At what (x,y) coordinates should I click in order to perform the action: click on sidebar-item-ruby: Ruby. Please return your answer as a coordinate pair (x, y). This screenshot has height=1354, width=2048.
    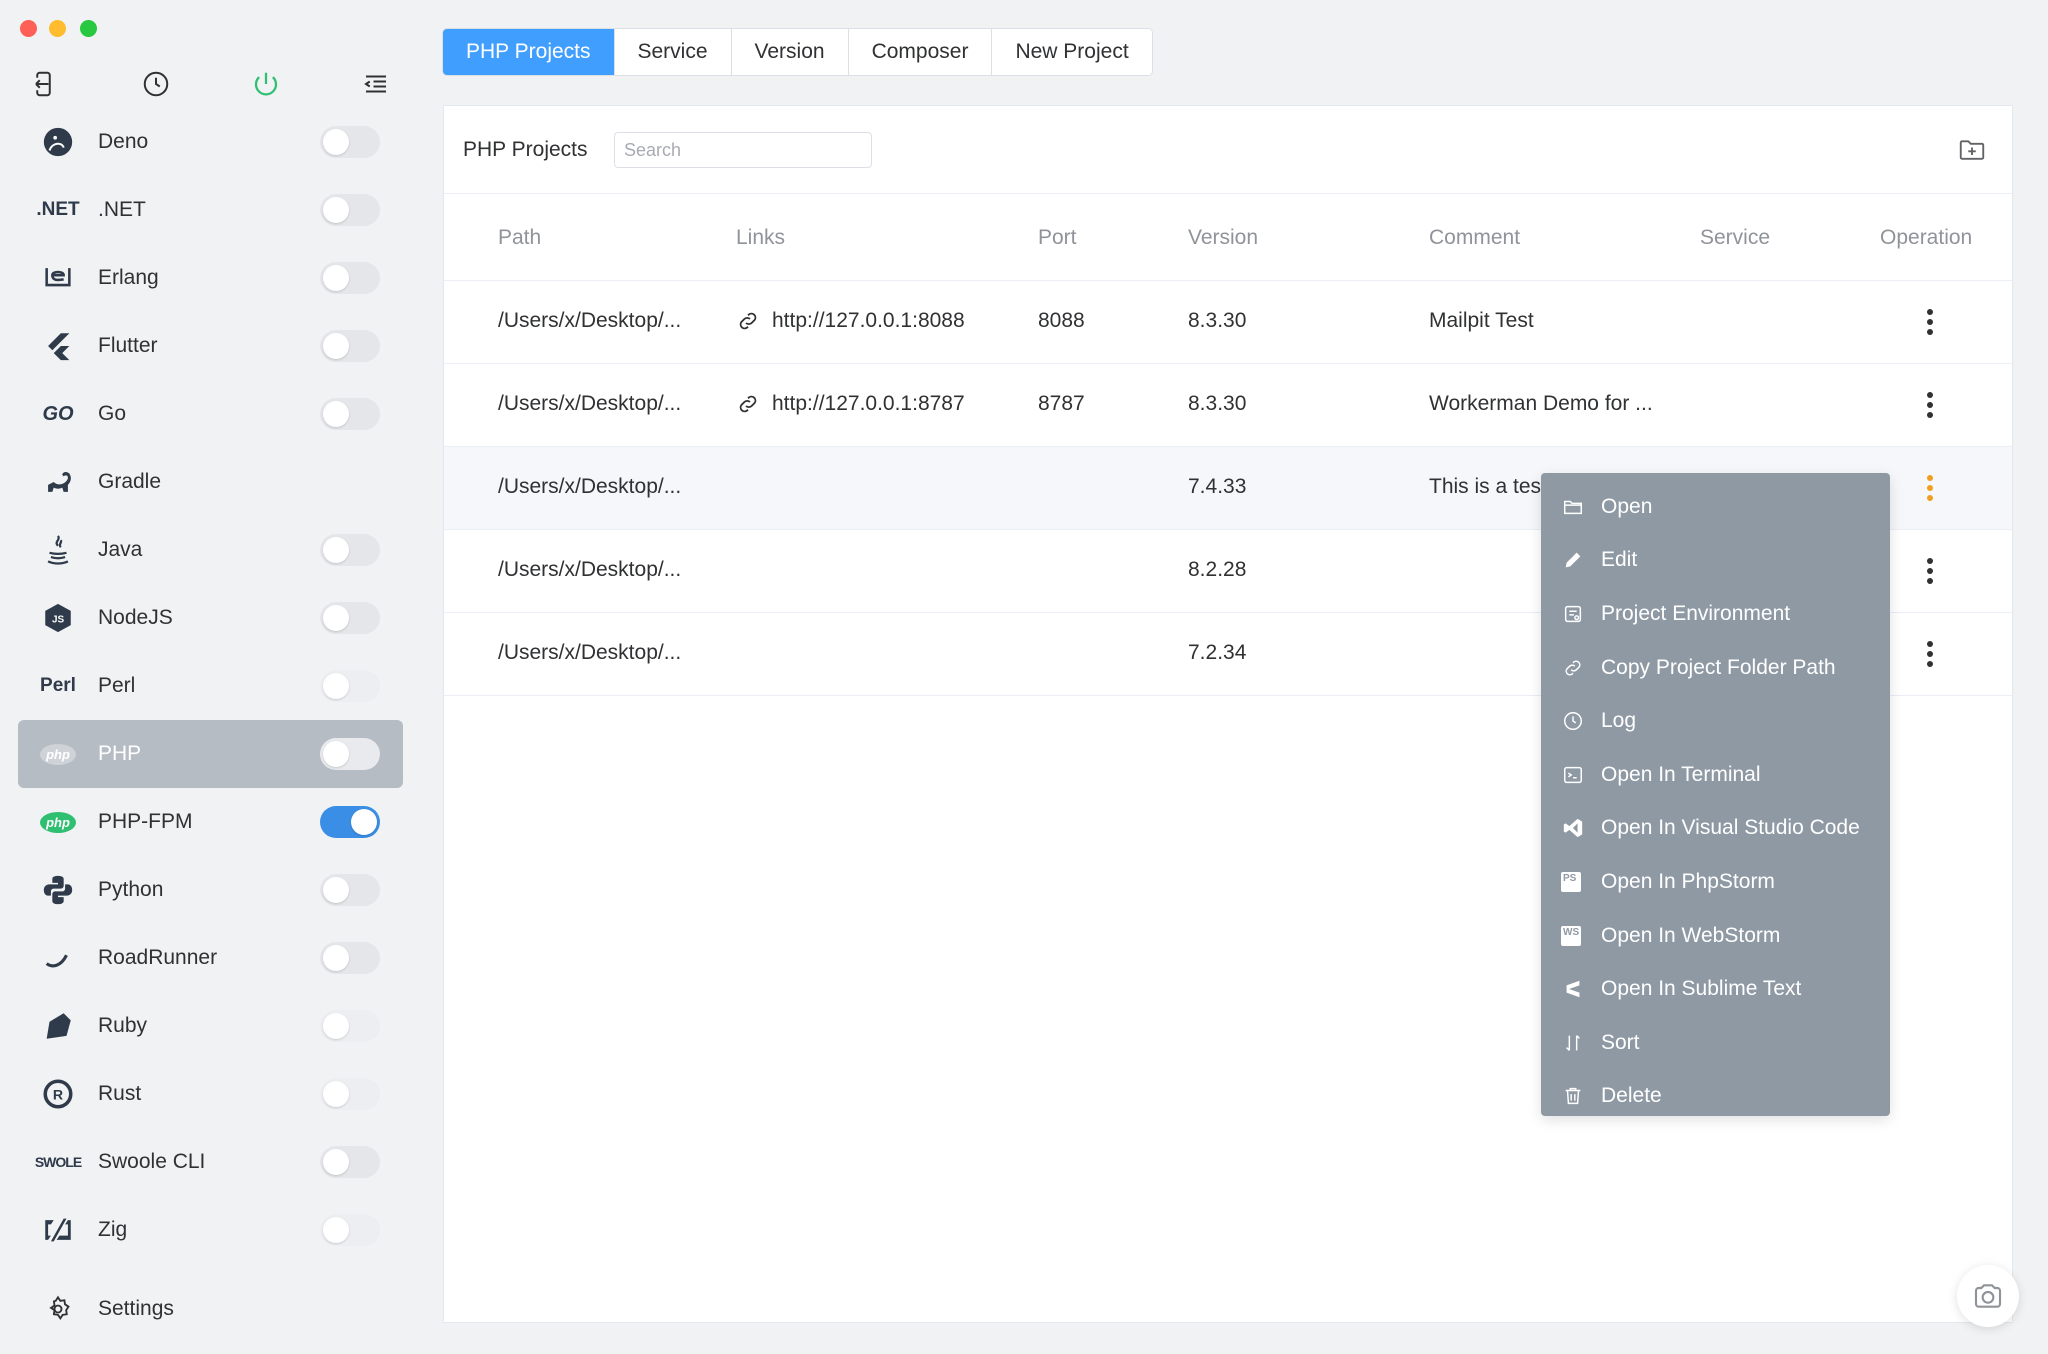
    Looking at the image, I should click on (210, 1026).